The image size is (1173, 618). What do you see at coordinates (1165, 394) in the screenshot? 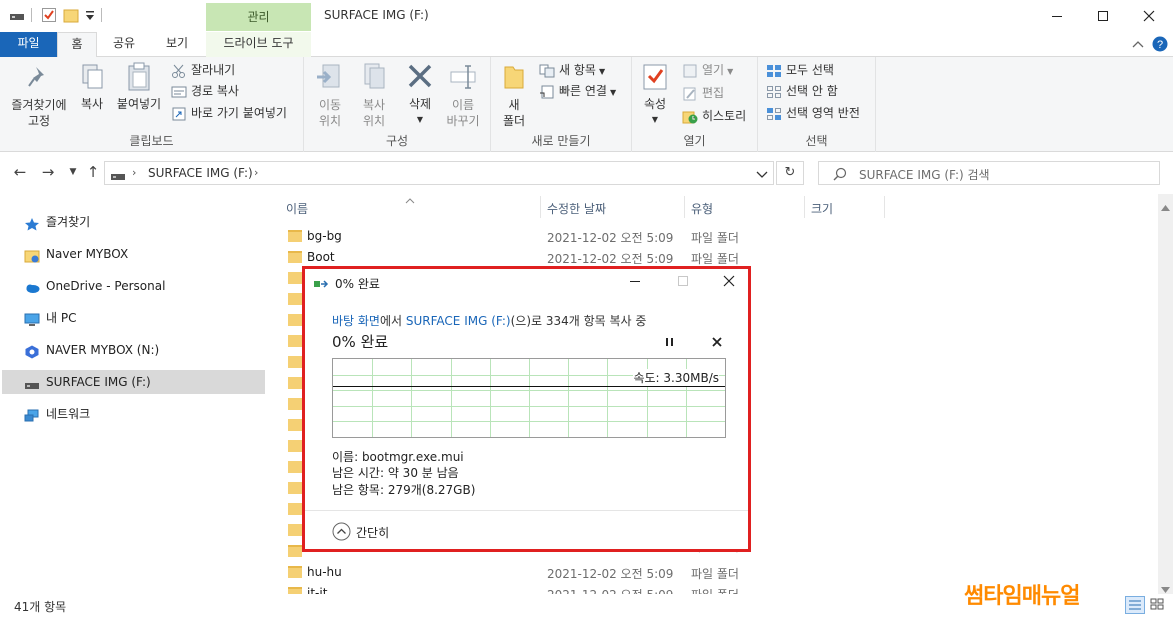
I see `vertical-scrollbar` at bounding box center [1165, 394].